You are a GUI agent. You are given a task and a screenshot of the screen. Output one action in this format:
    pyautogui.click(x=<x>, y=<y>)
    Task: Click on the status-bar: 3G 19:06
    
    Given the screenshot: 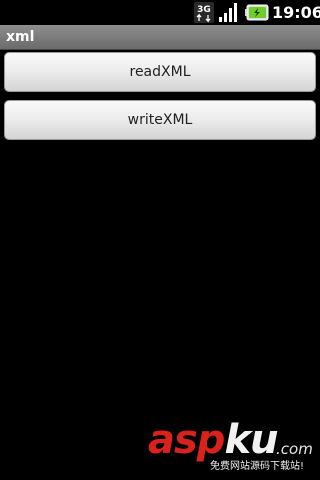 What is the action you would take?
    pyautogui.click(x=160, y=12)
    